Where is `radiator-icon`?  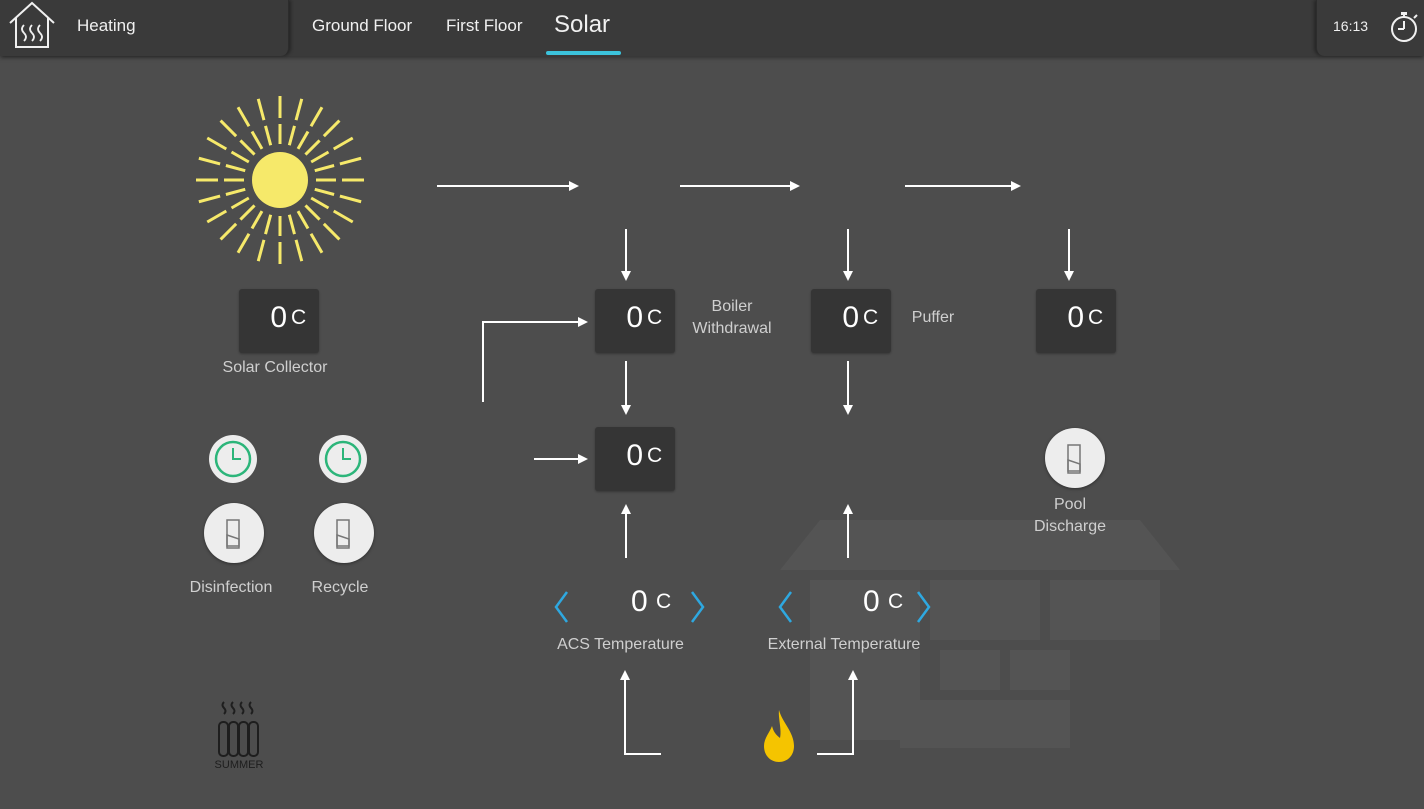
radiator-icon is located at coordinates (239, 729).